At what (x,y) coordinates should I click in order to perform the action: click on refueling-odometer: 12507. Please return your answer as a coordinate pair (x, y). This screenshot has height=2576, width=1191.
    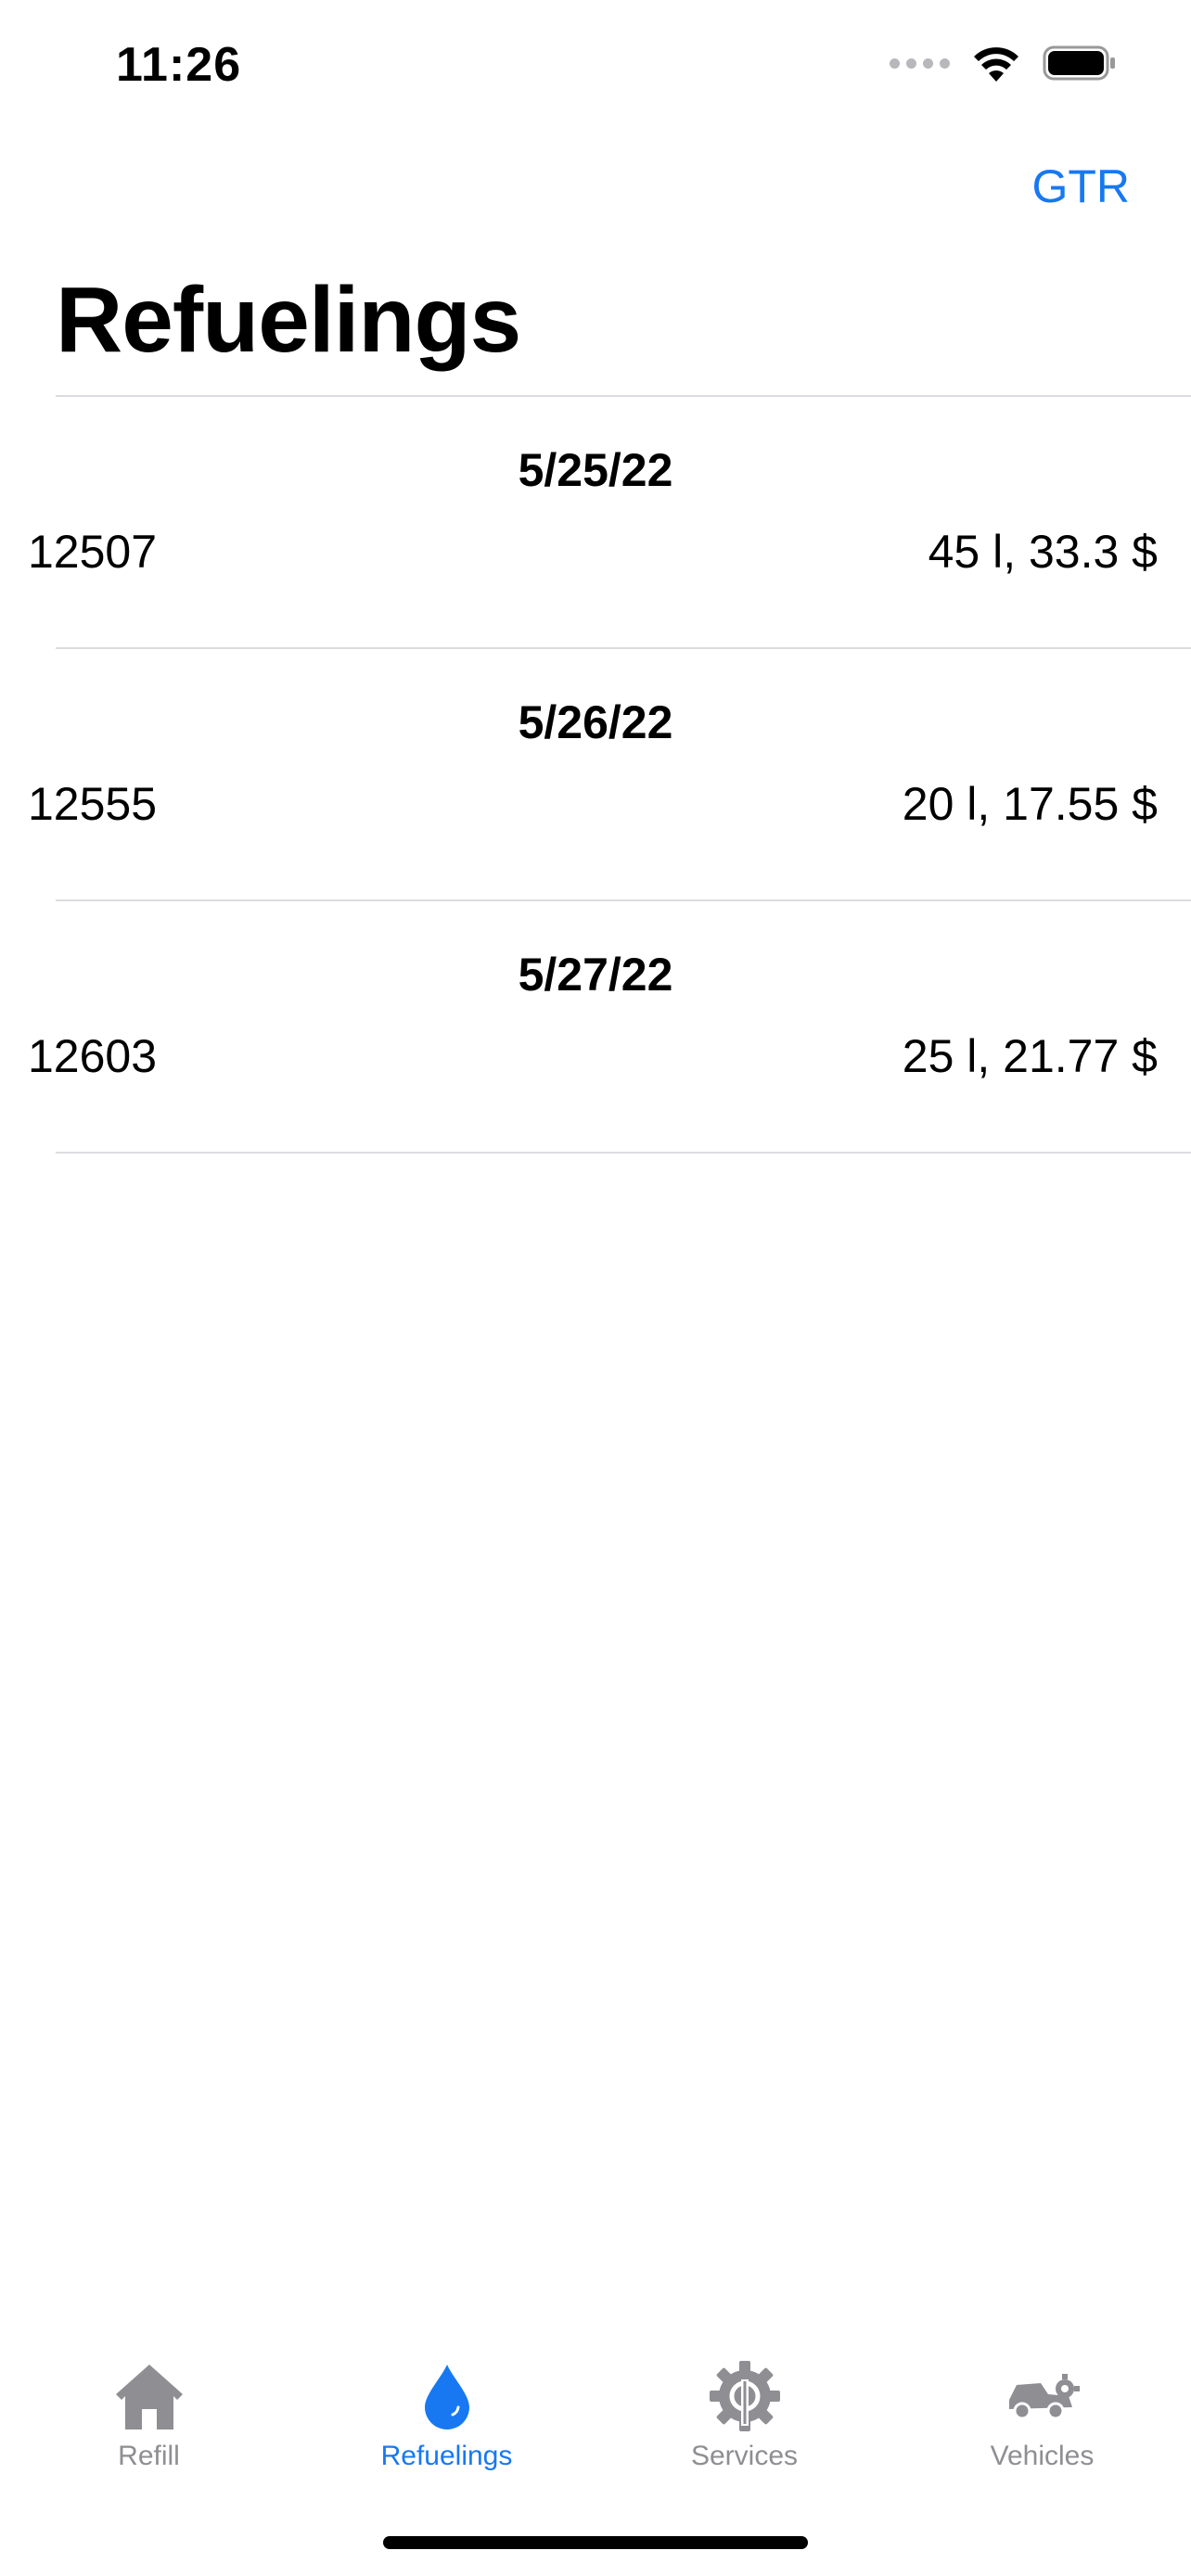
    Looking at the image, I should click on (93, 552).